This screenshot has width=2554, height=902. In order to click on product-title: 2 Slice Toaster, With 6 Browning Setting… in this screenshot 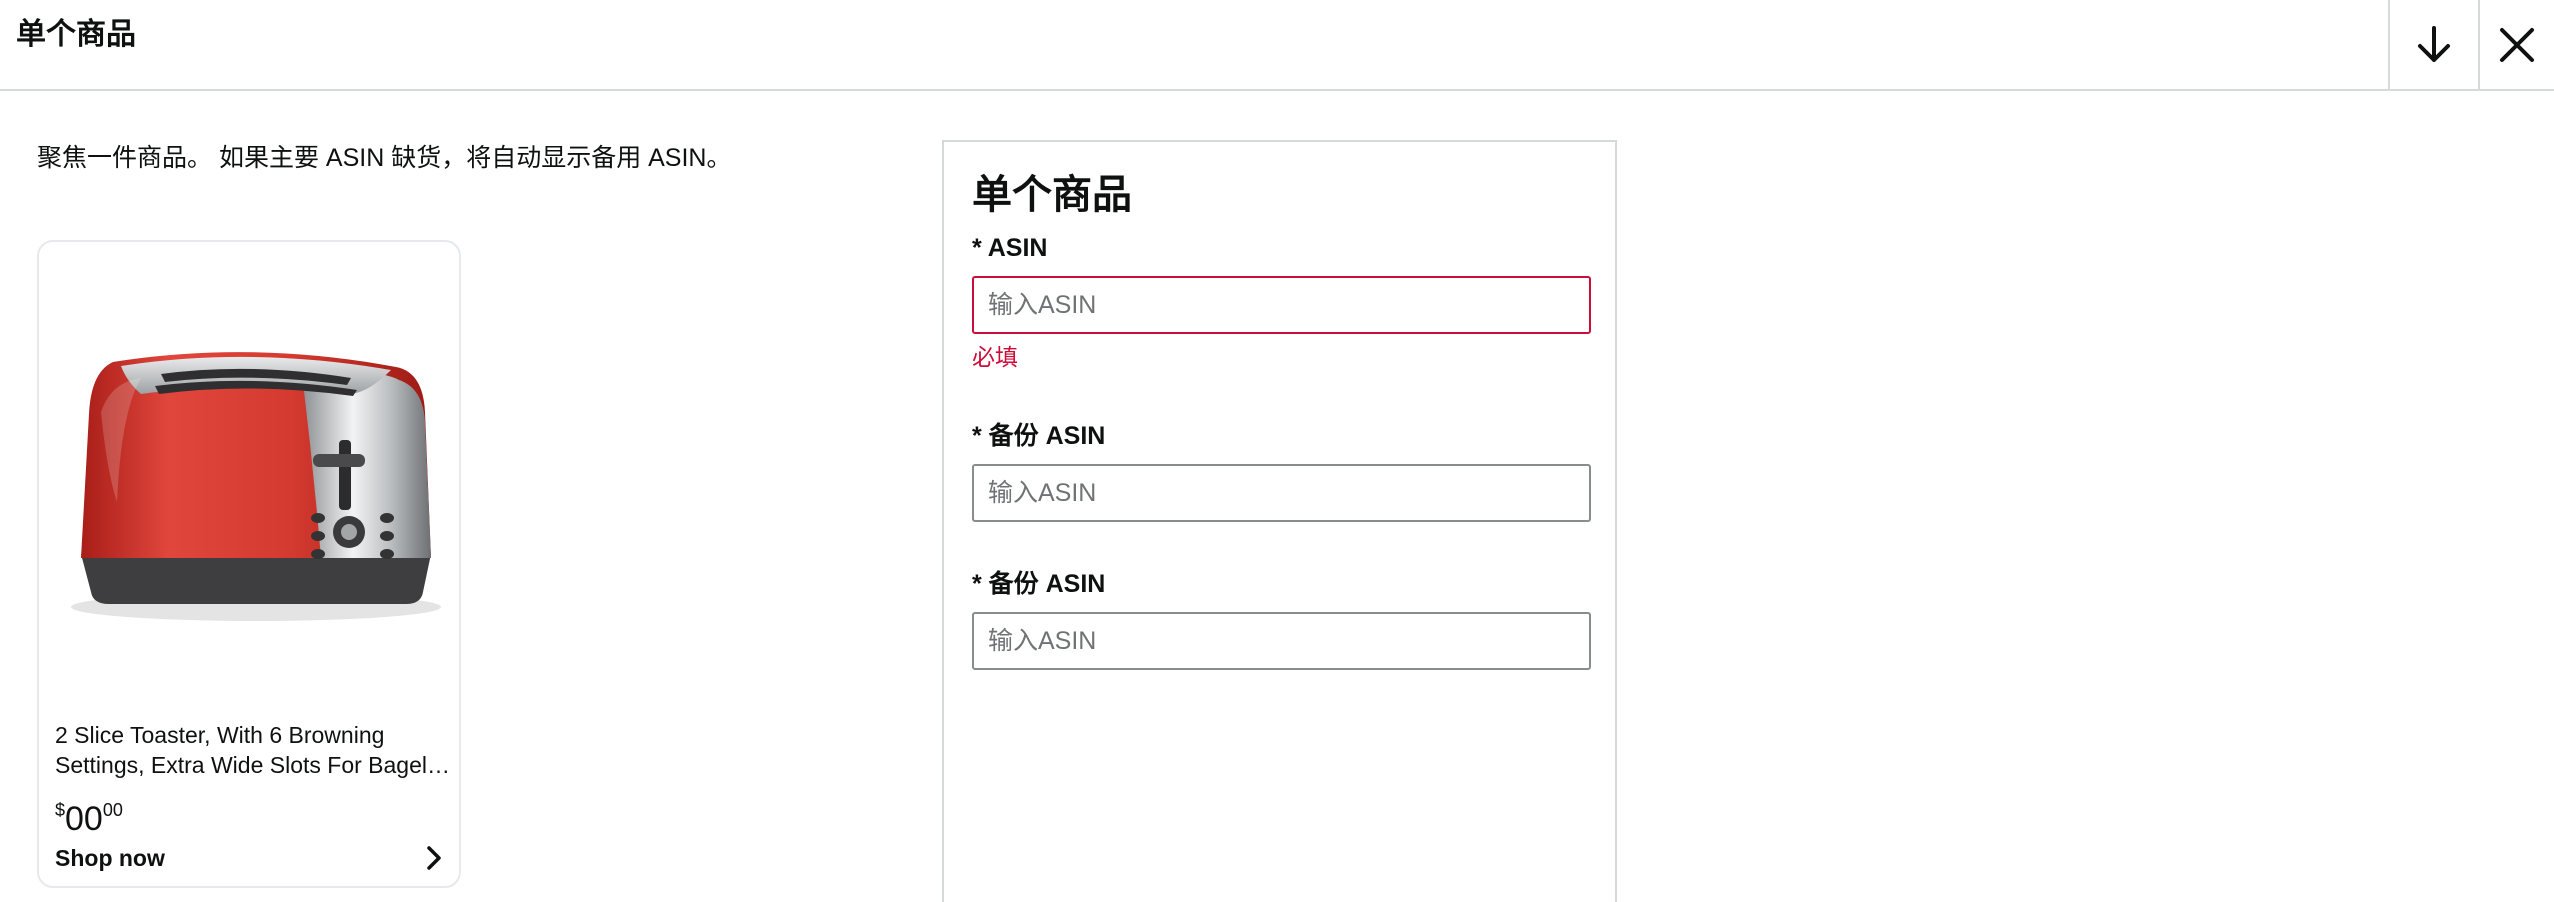, I will do `click(253, 750)`.